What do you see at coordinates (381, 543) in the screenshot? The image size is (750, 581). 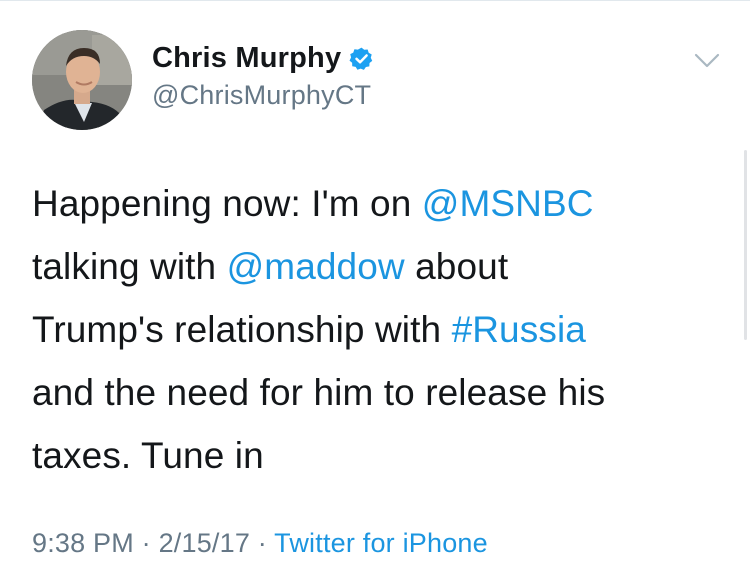 I see `tweet-source-link: Twitter for iPhone` at bounding box center [381, 543].